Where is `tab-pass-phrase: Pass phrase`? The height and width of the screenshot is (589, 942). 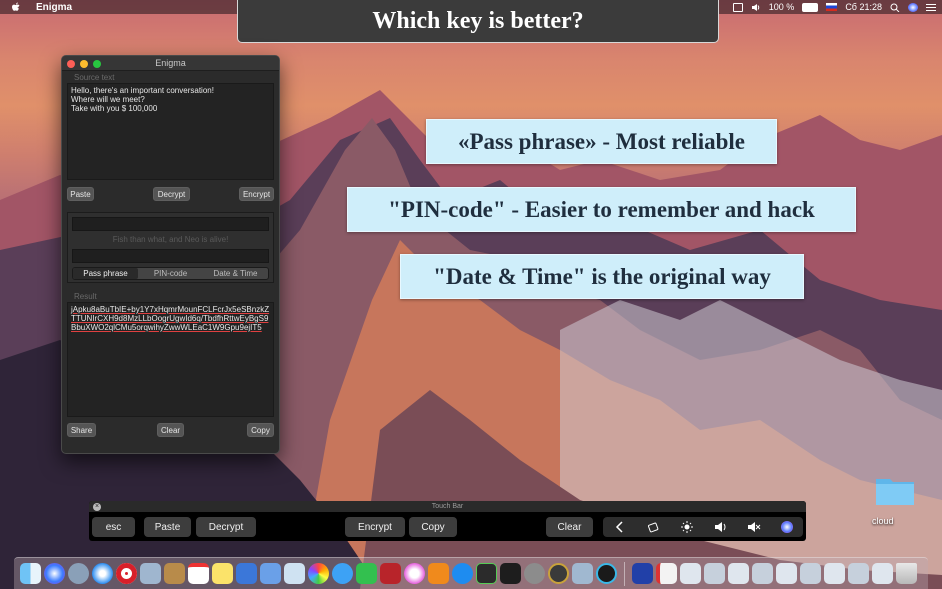 tab-pass-phrase: Pass phrase is located at coordinates (105, 273).